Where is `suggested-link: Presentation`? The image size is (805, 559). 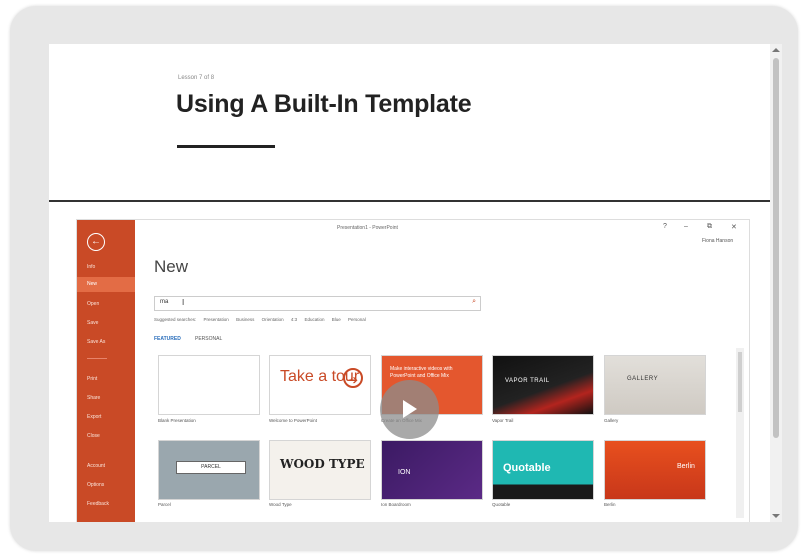
suggested-link: Presentation is located at coordinates (216, 319).